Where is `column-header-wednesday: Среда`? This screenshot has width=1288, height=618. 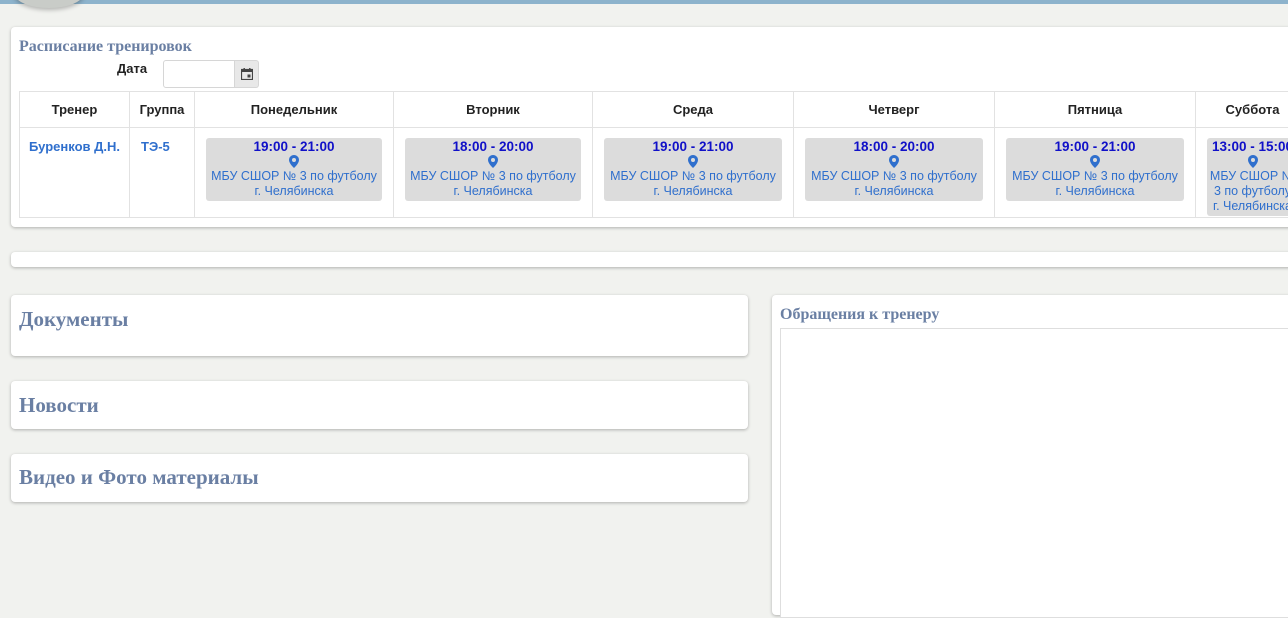
column-header-wednesday: Среда is located at coordinates (693, 110).